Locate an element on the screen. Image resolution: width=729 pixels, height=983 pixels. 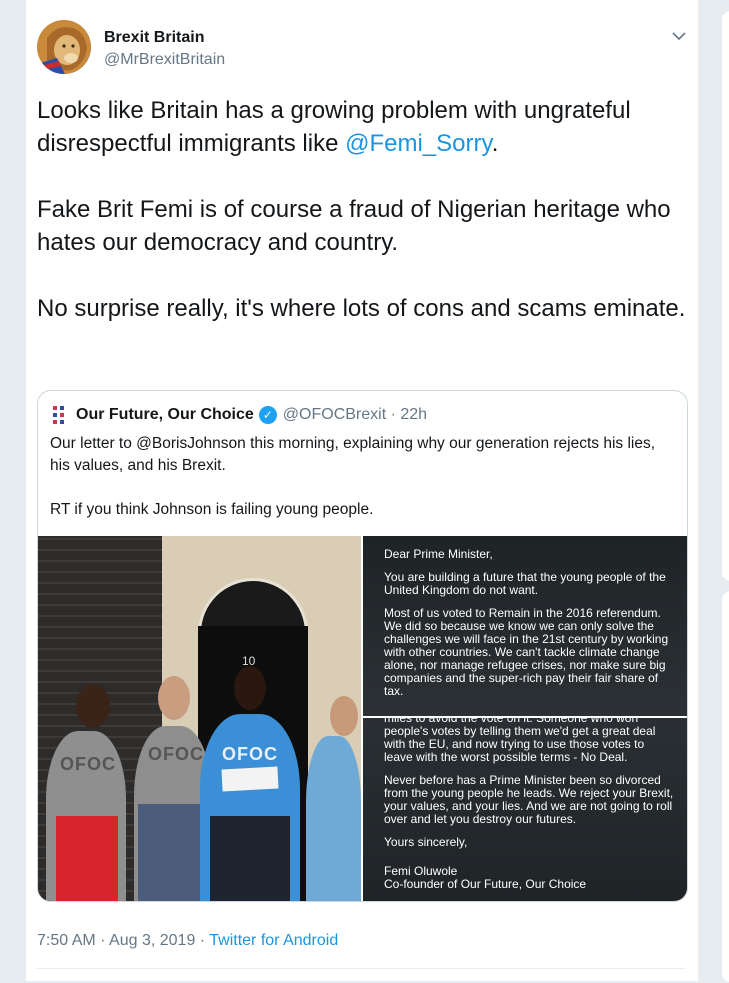
lion-avatar-icon is located at coordinates (64, 47).